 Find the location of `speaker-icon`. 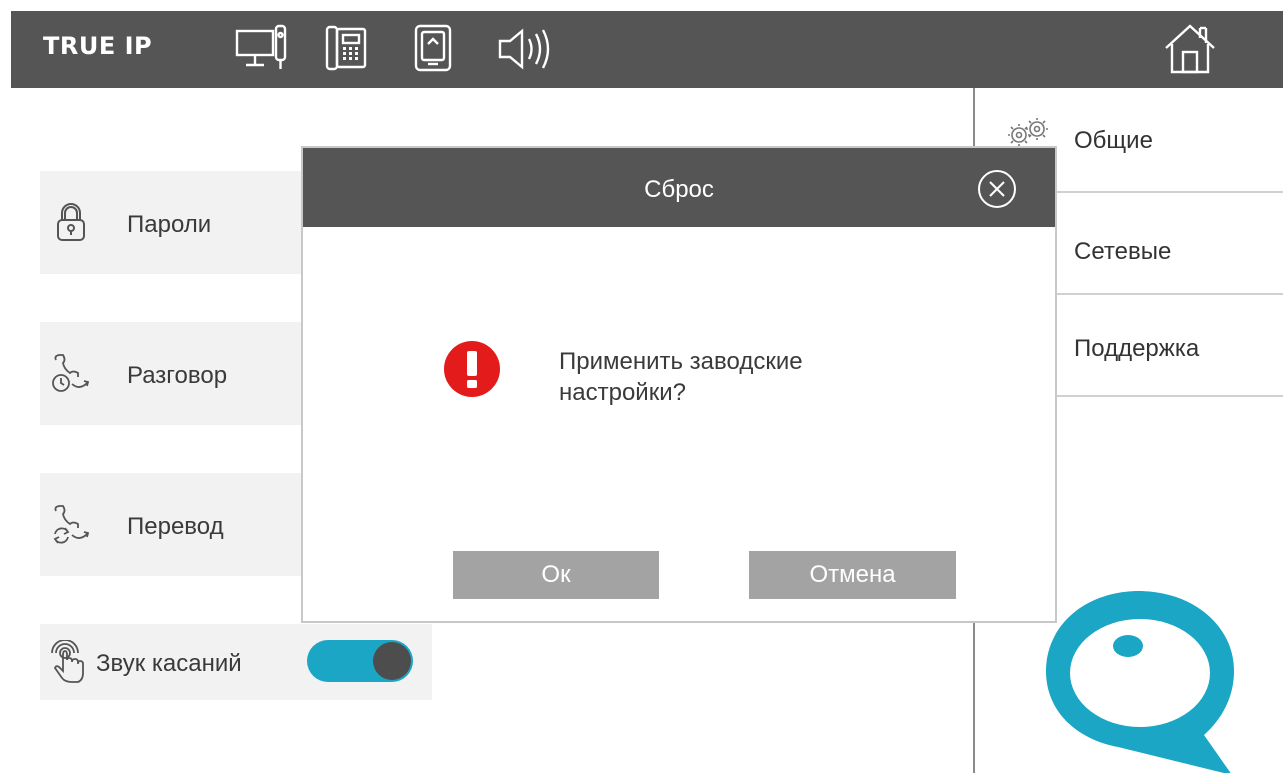

speaker-icon is located at coordinates (527, 49).